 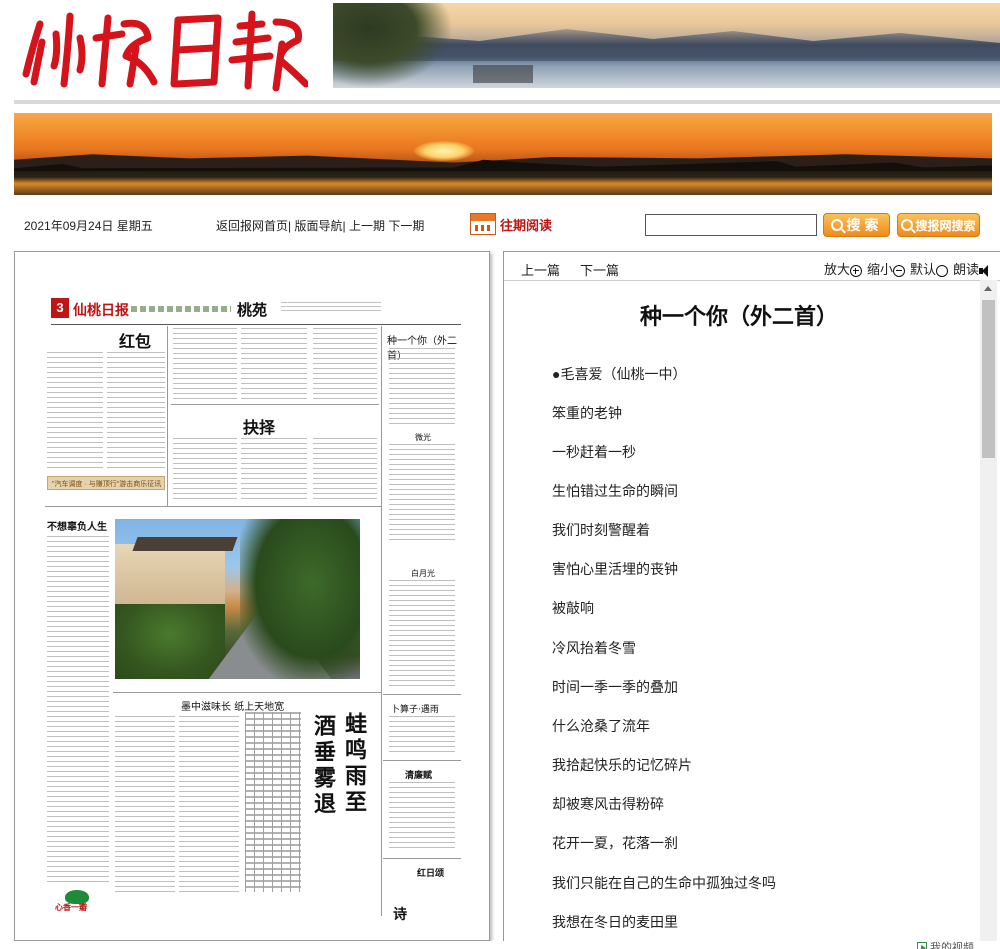 What do you see at coordinates (972, 268) in the screenshot?
I see `read-aloud-button: 朗读` at bounding box center [972, 268].